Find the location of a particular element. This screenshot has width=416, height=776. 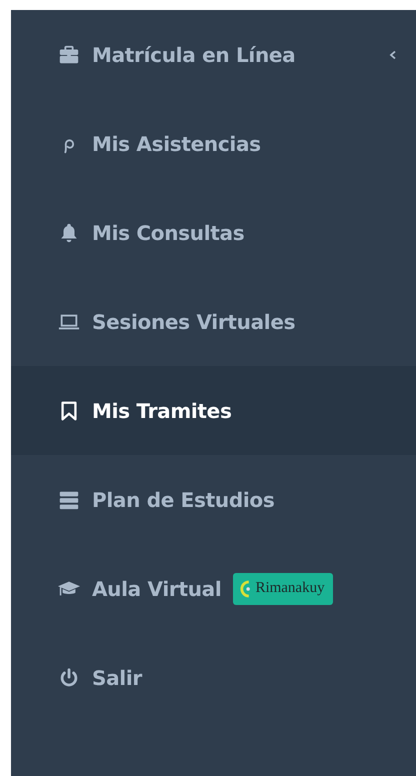

sidebar-item: Mis Tramites is located at coordinates (213, 410).